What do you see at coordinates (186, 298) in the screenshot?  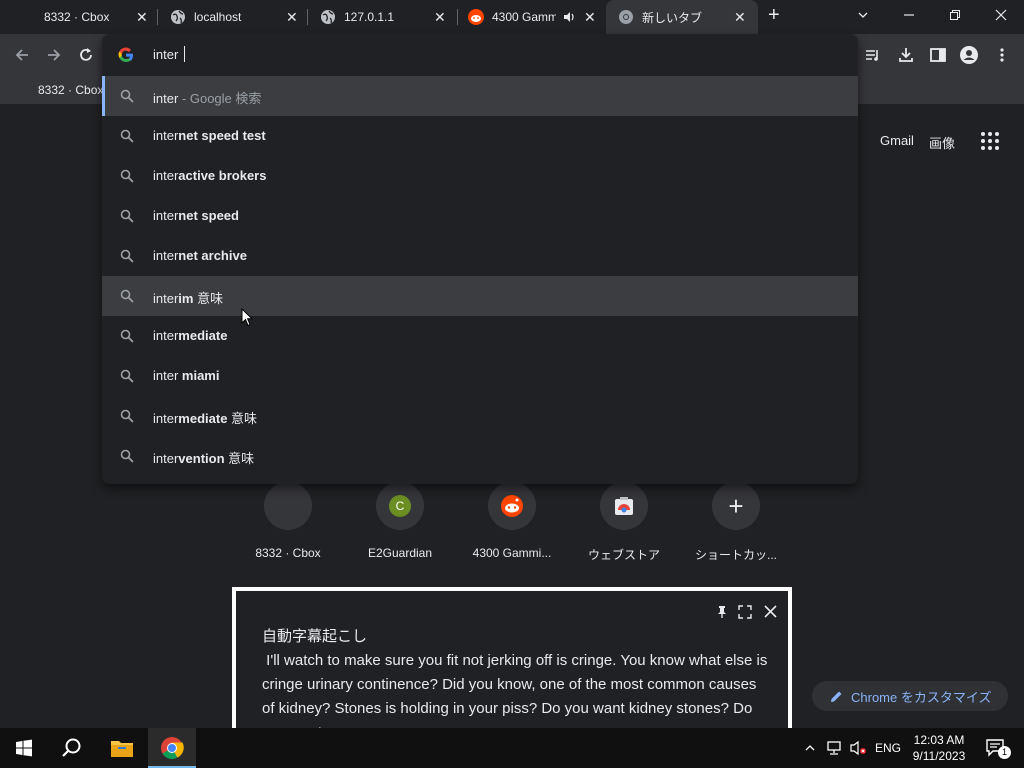 I see `suggestion-completion: im` at bounding box center [186, 298].